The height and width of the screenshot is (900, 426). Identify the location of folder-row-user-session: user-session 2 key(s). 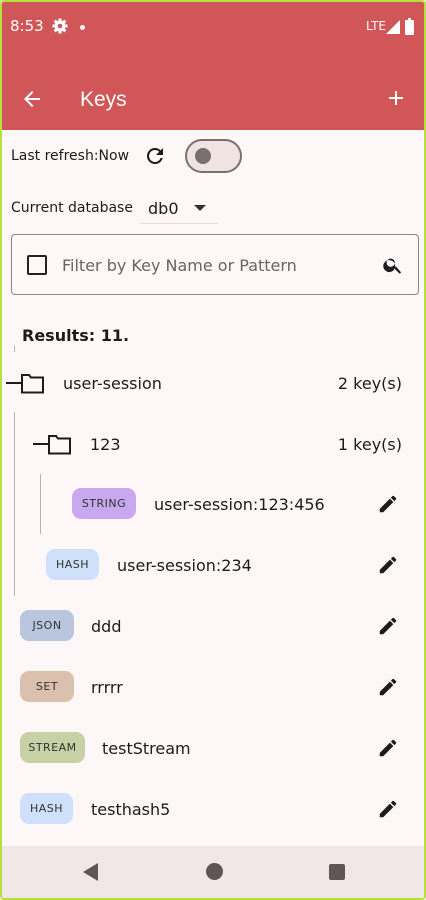
(213, 383).